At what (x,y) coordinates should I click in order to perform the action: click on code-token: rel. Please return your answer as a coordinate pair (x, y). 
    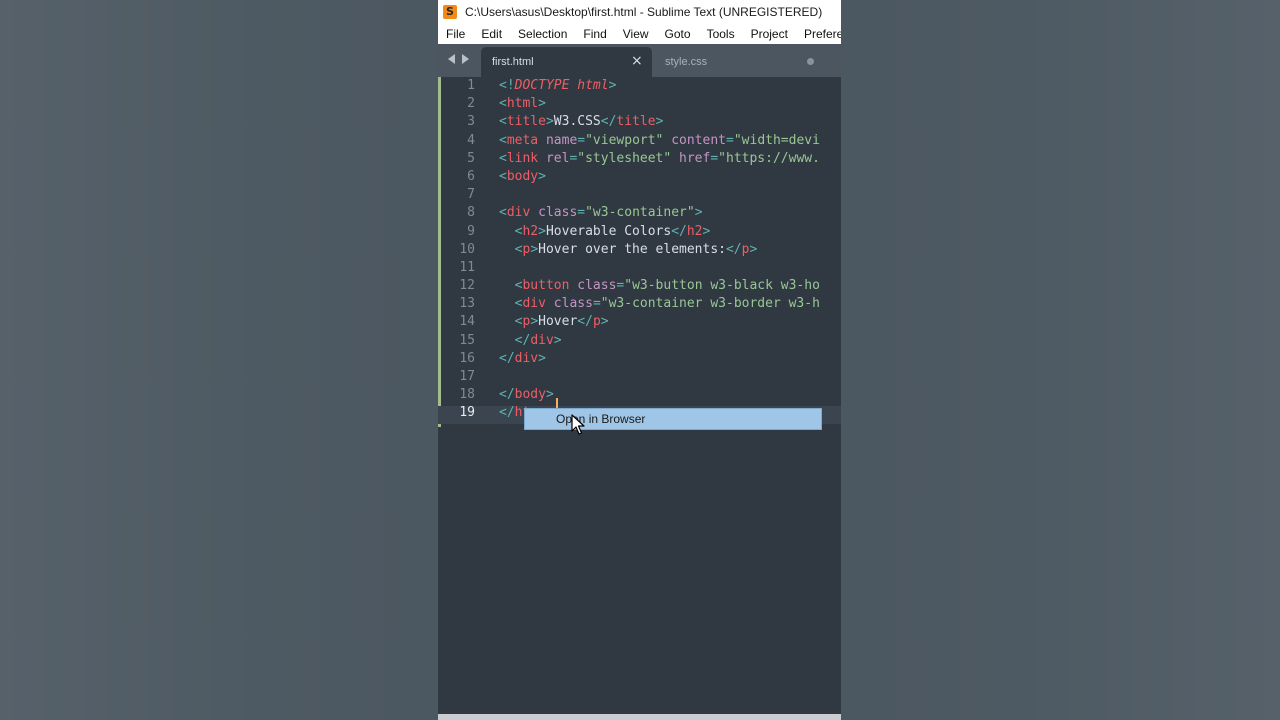
    Looking at the image, I should click on (557, 158).